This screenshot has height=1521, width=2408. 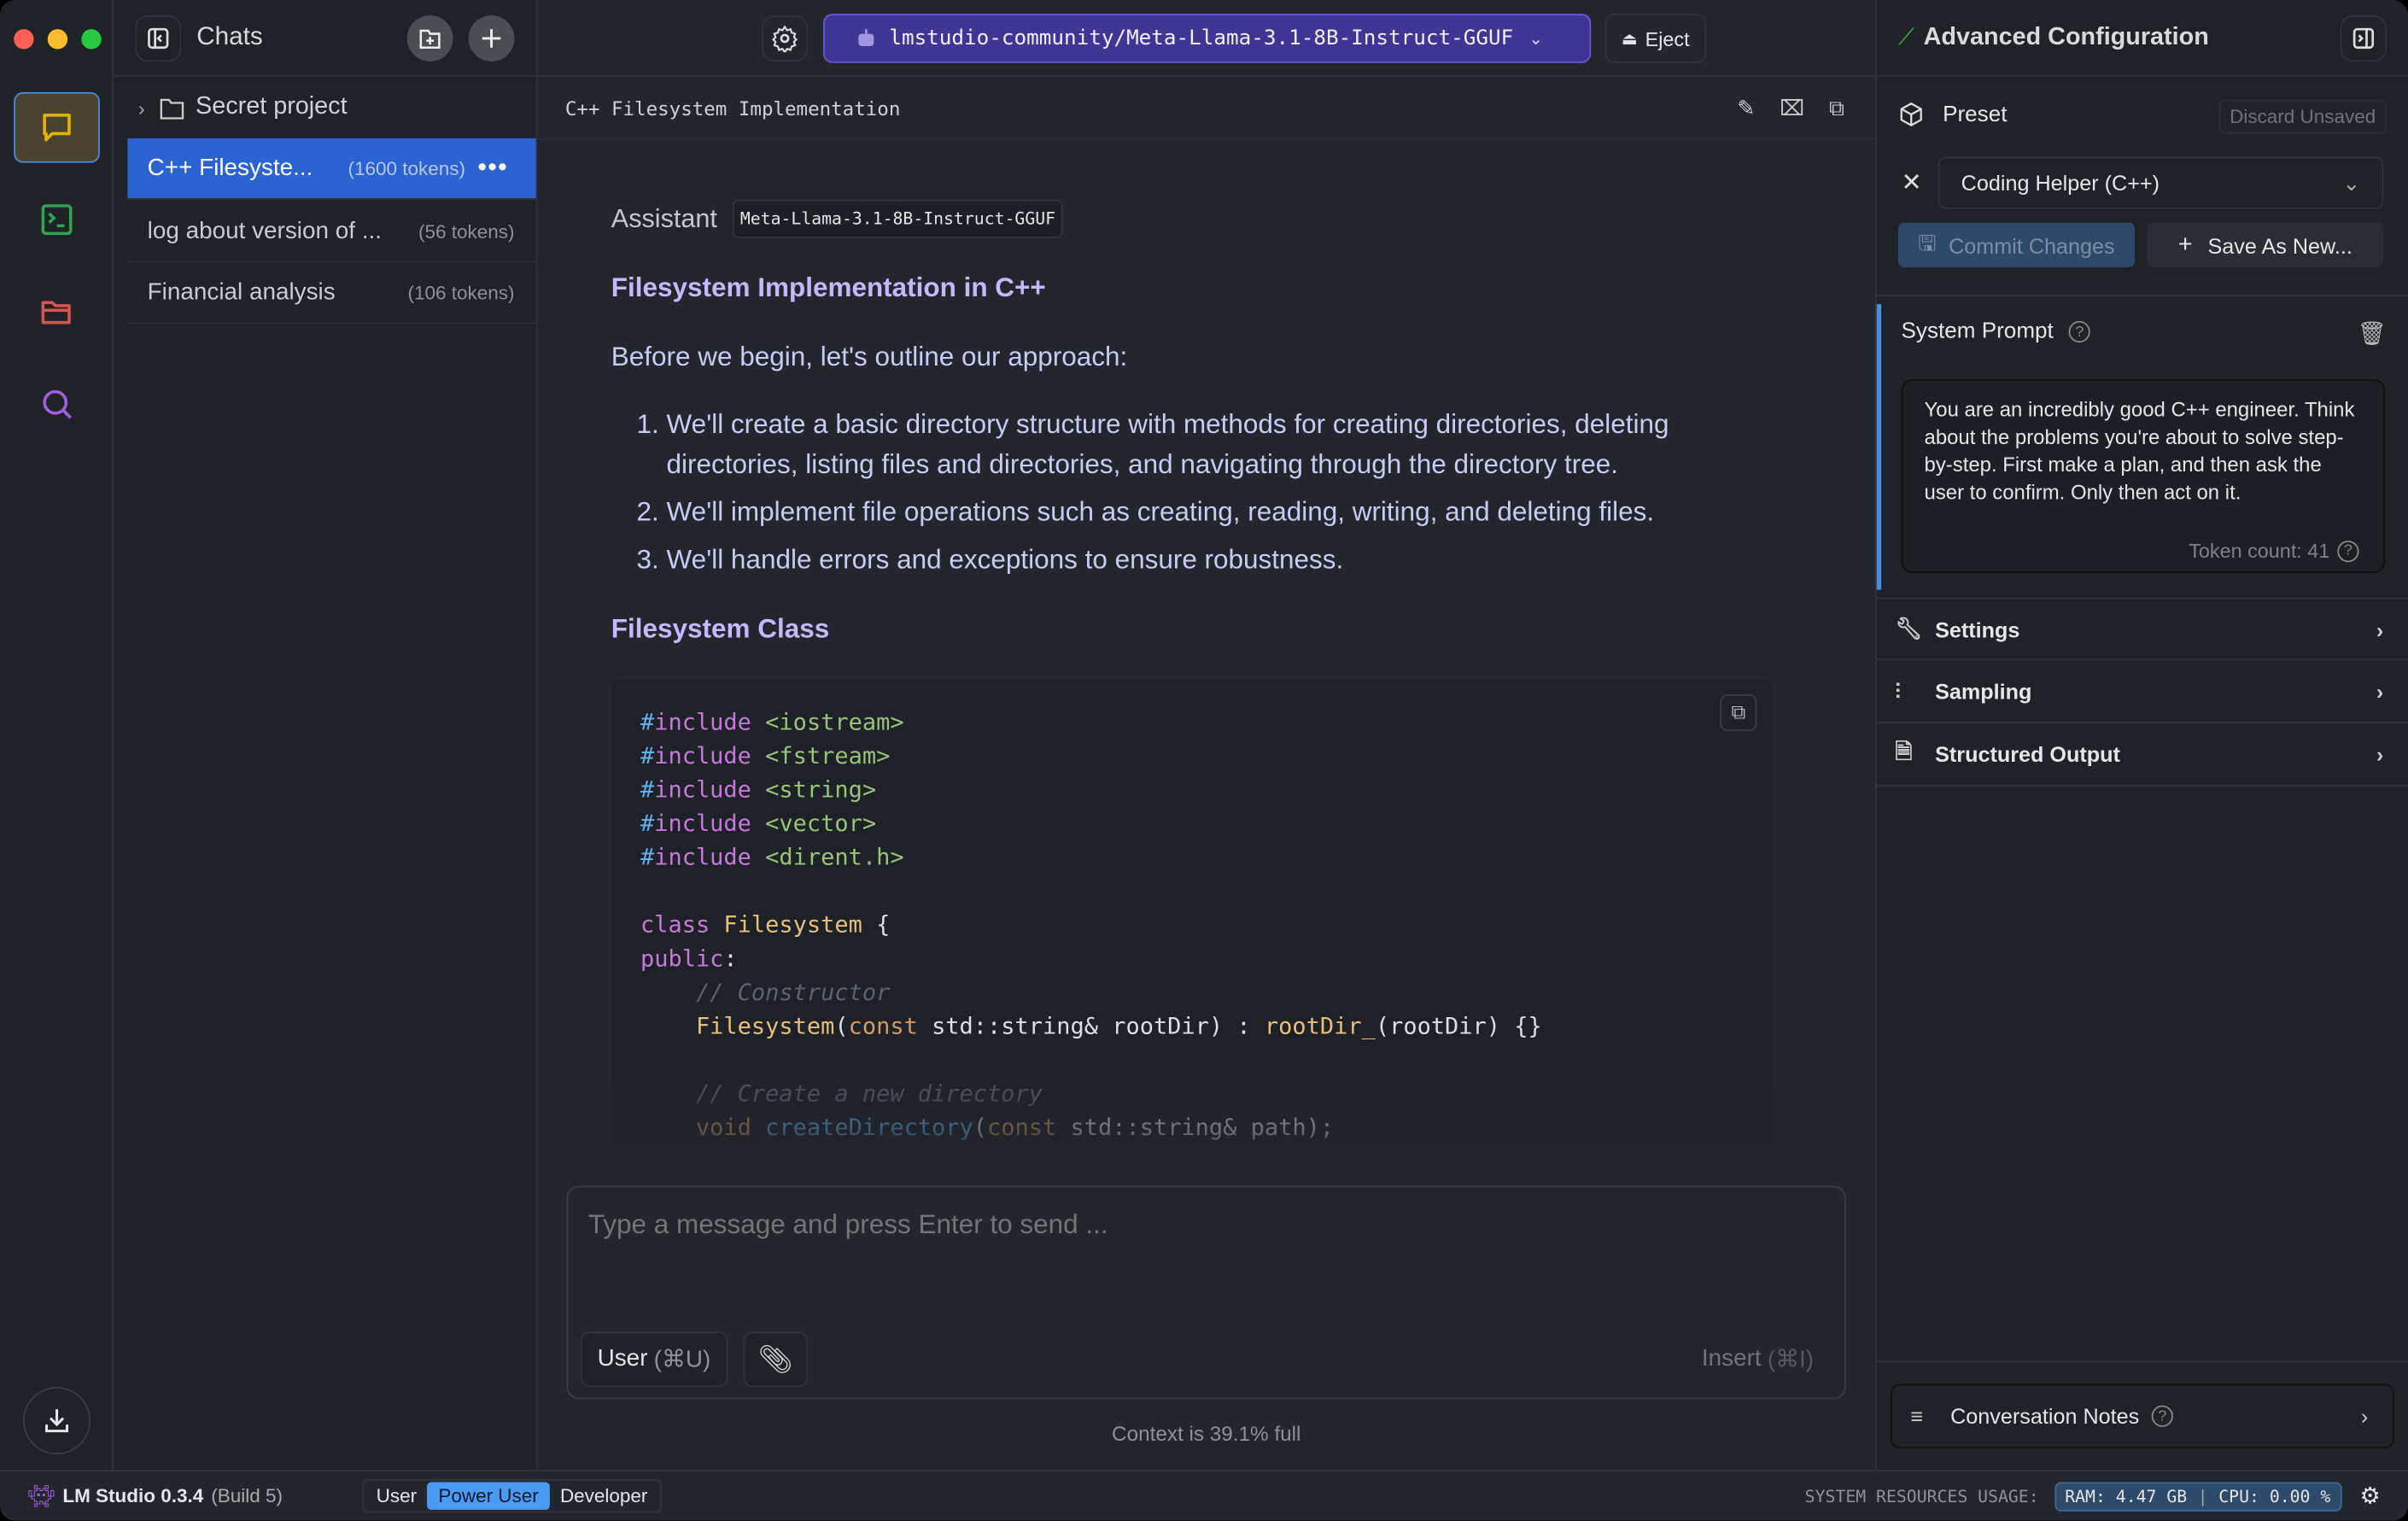 I want to click on discard-unsaved-button: Discard Unsaved, so click(x=2302, y=116).